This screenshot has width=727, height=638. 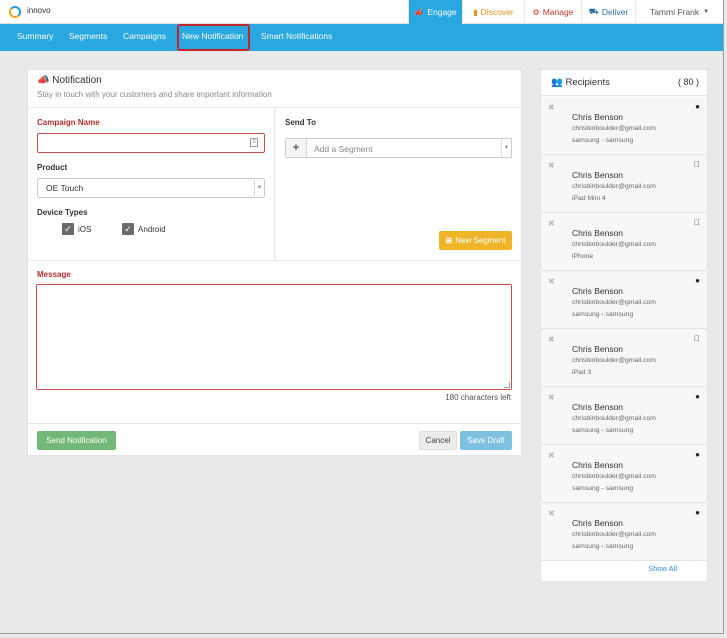 I want to click on recipients-count: ( 80 ), so click(x=688, y=82).